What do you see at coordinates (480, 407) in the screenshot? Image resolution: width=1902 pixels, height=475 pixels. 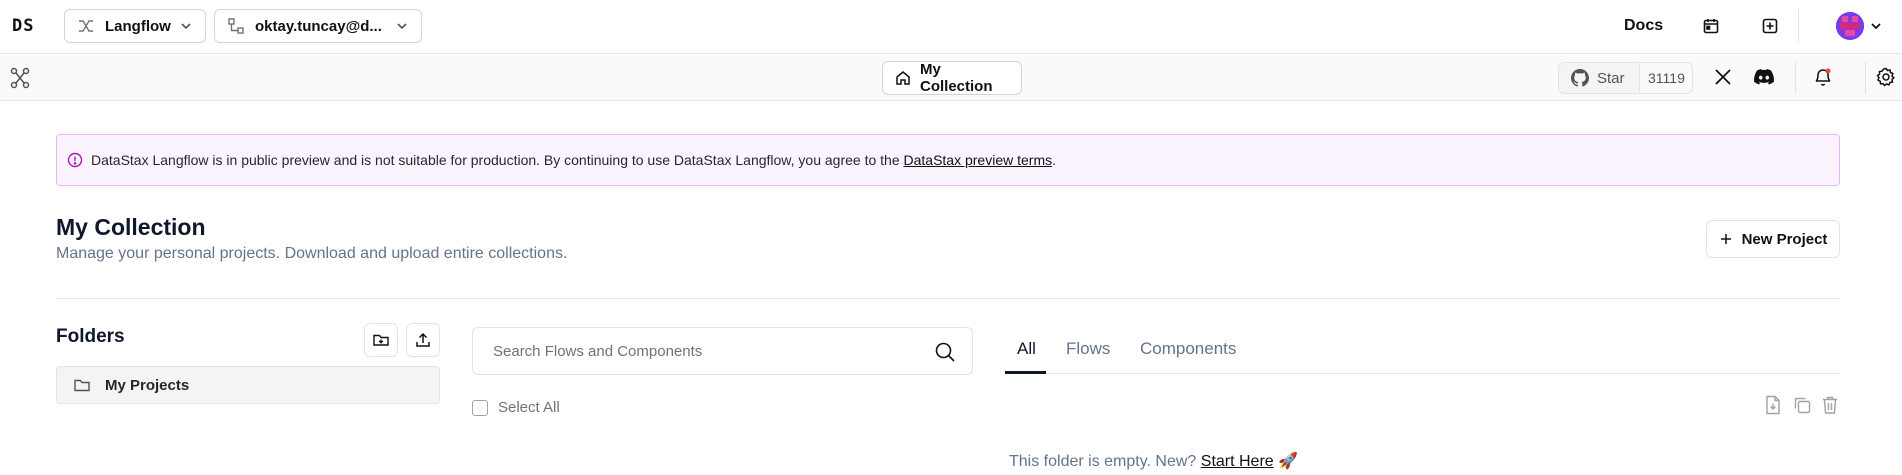 I see `checkbox` at bounding box center [480, 407].